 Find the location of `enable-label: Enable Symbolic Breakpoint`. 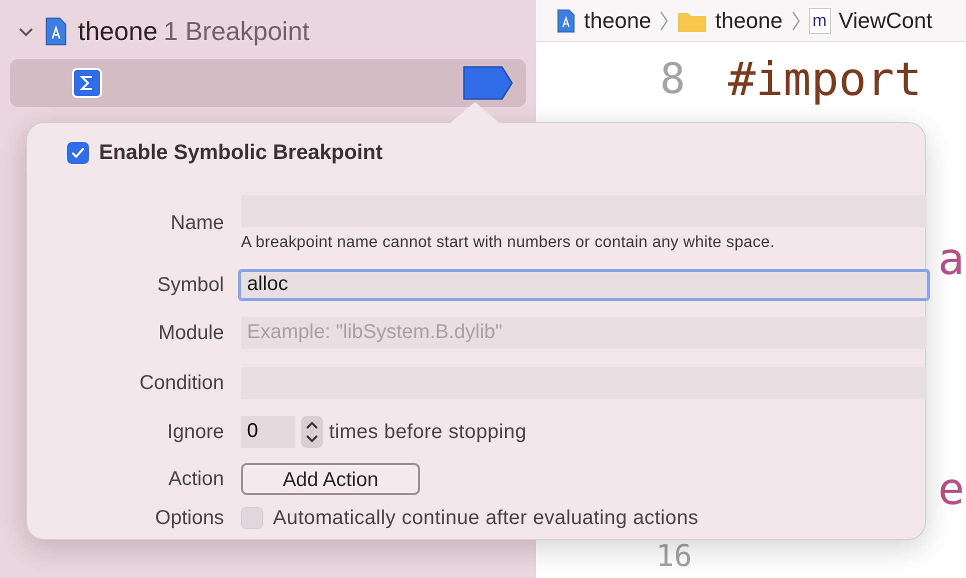

enable-label: Enable Symbolic Breakpoint is located at coordinates (241, 153).